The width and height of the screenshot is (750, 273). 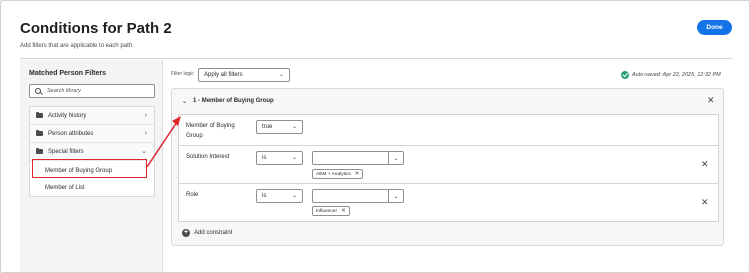 I want to click on done-button: Done, so click(x=714, y=27).